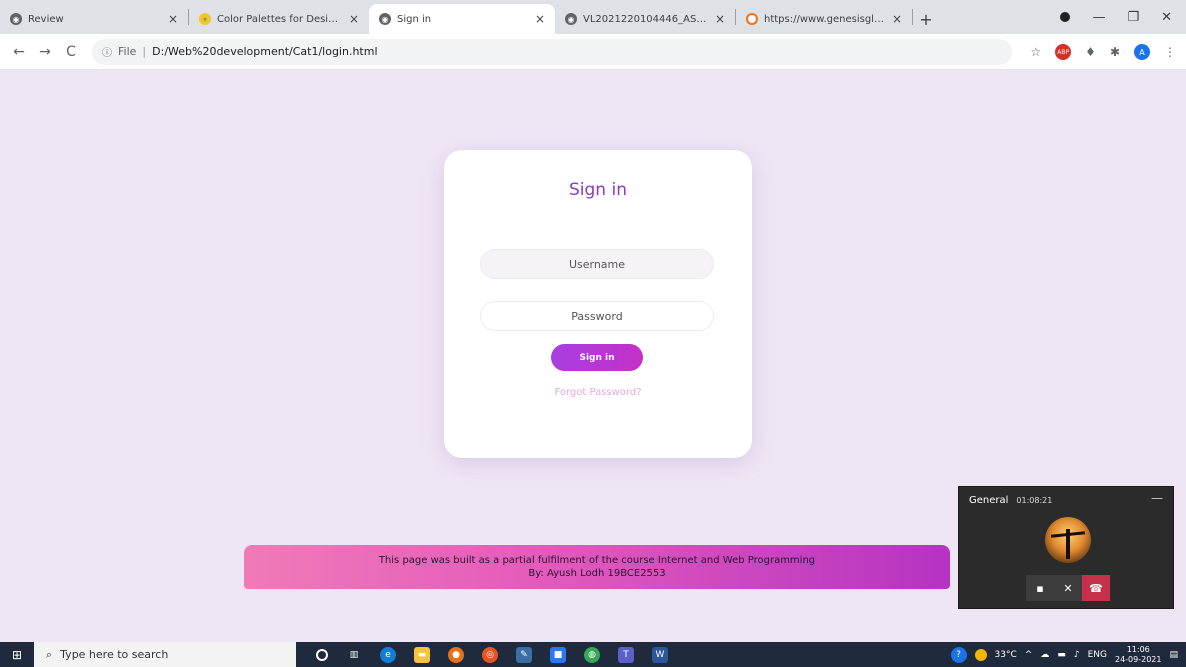  I want to click on browser-icon: ◍, so click(592, 654).